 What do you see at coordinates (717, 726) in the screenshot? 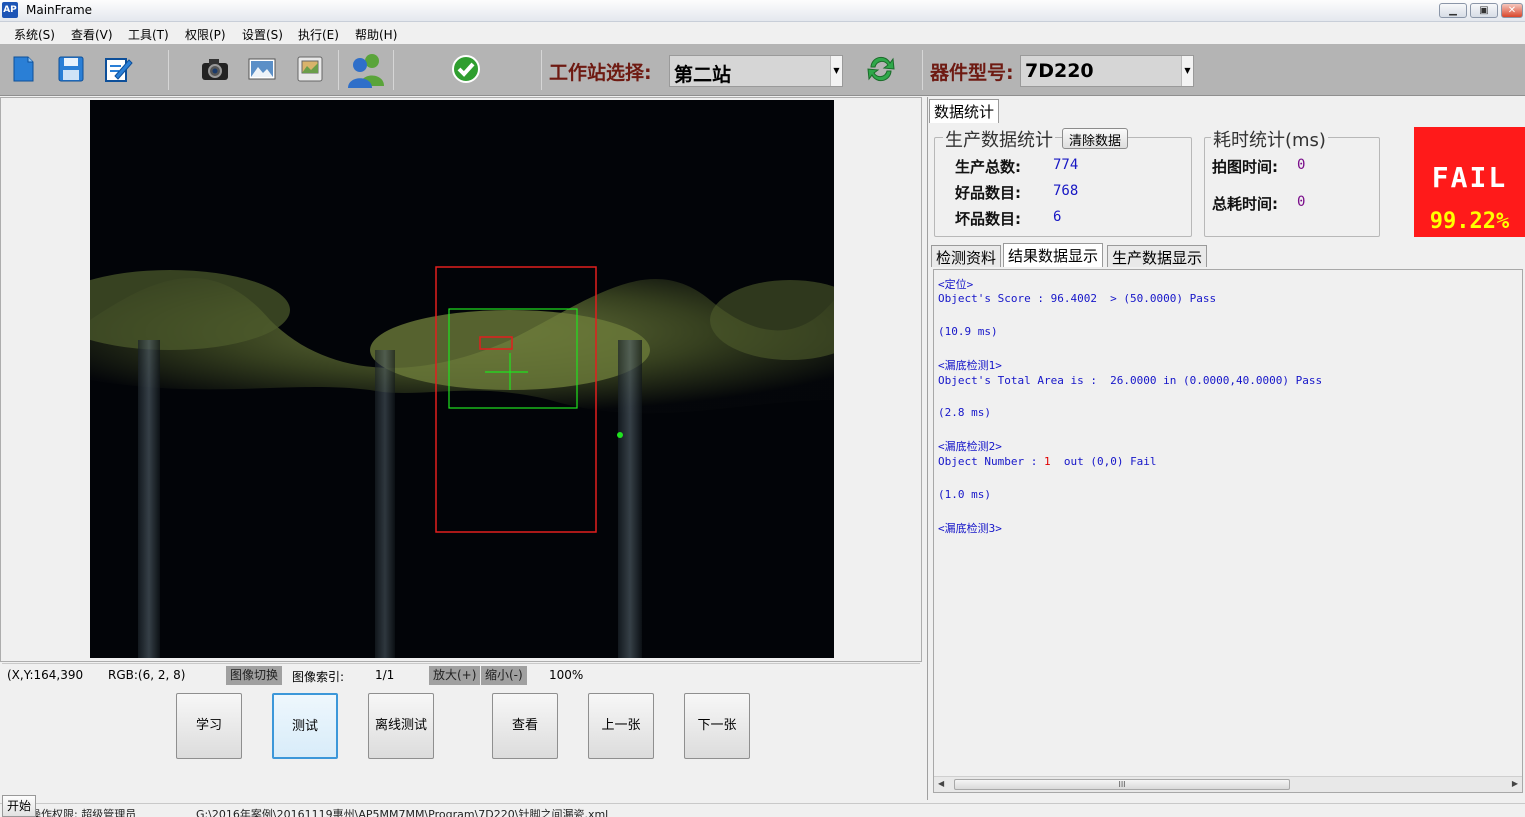
I see `next-image-button: 下一张` at bounding box center [717, 726].